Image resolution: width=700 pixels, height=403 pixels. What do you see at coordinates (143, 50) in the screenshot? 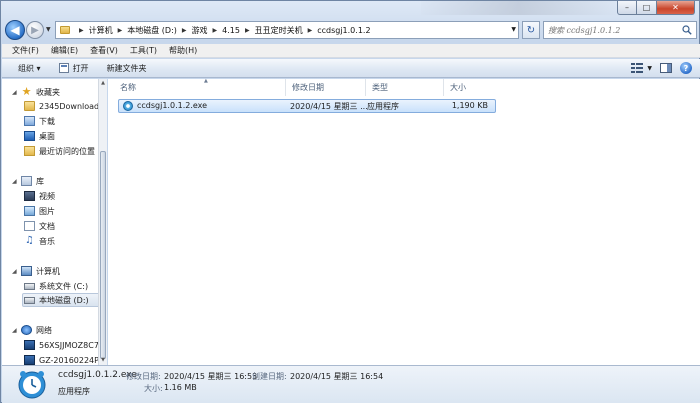
I see `menu-tools: 工具(T)` at bounding box center [143, 50].